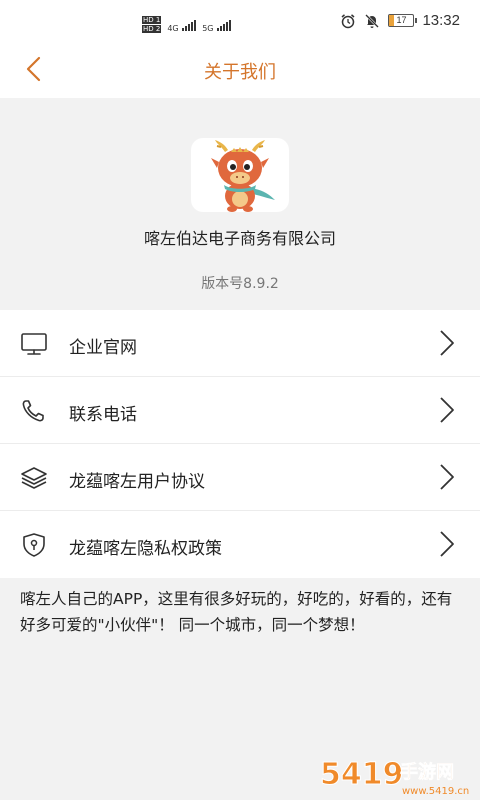 The width and height of the screenshot is (480, 800). I want to click on monitor-icon, so click(34, 344).